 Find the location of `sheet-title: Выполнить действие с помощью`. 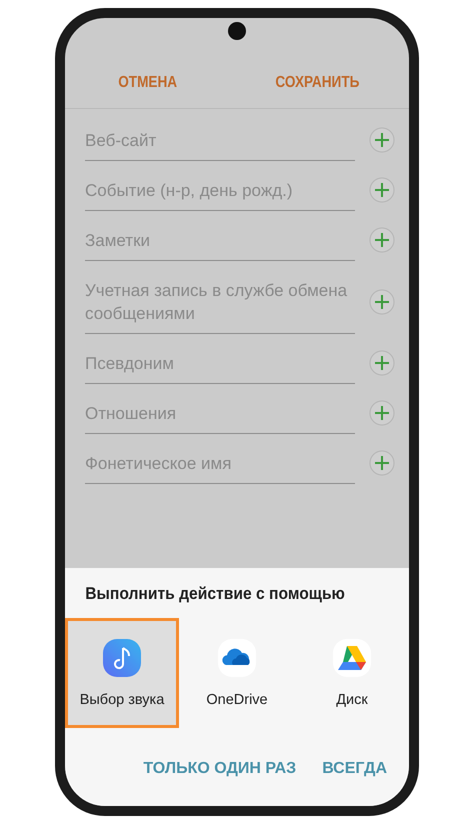

sheet-title: Выполнить действие с помощью is located at coordinates (215, 594).